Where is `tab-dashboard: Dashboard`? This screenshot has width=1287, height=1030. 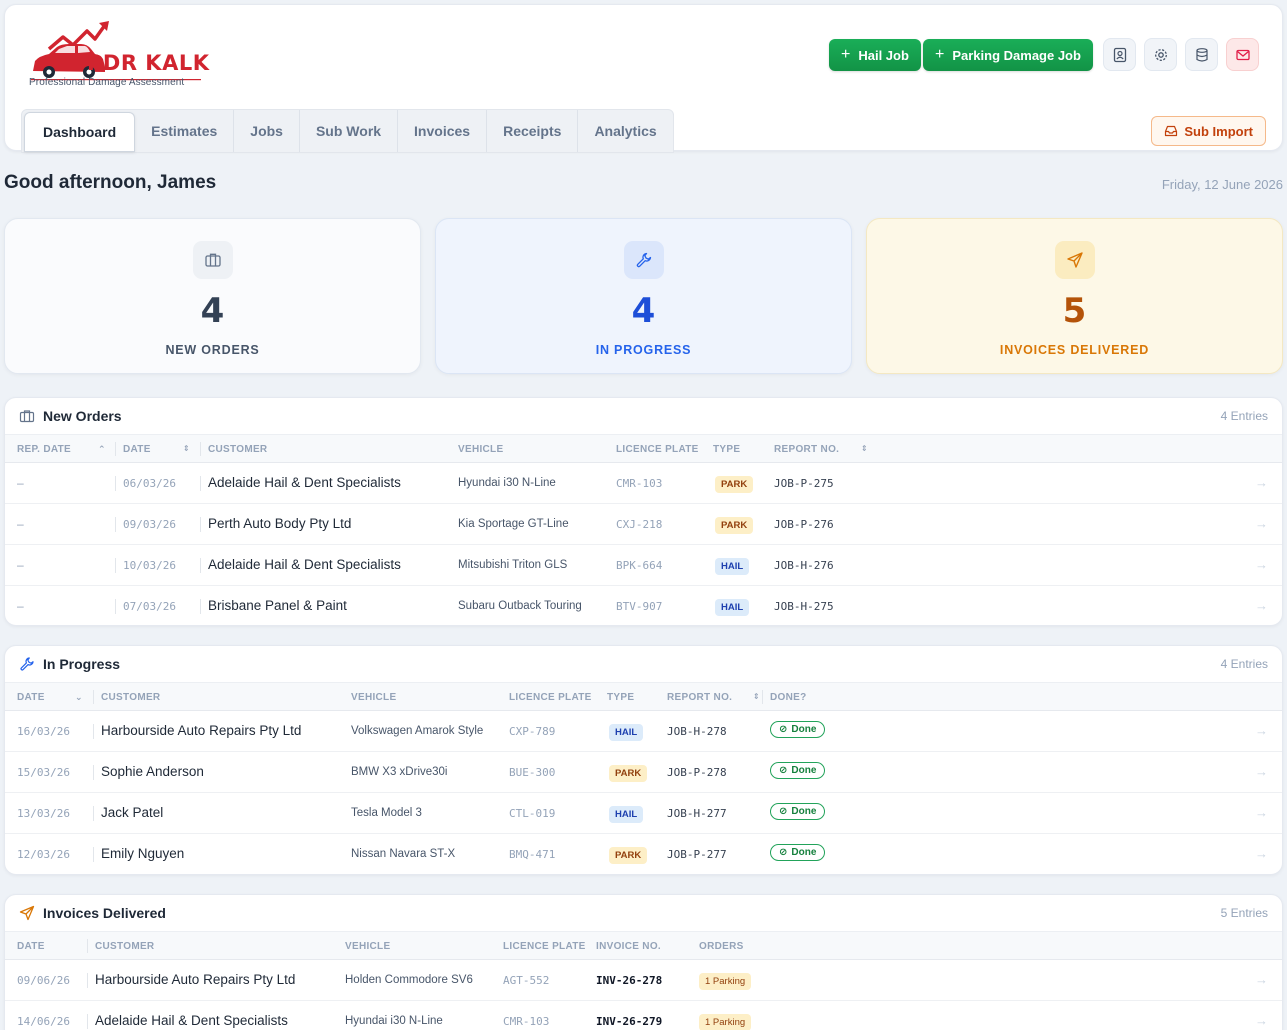
tab-dashboard: Dashboard is located at coordinates (80, 132).